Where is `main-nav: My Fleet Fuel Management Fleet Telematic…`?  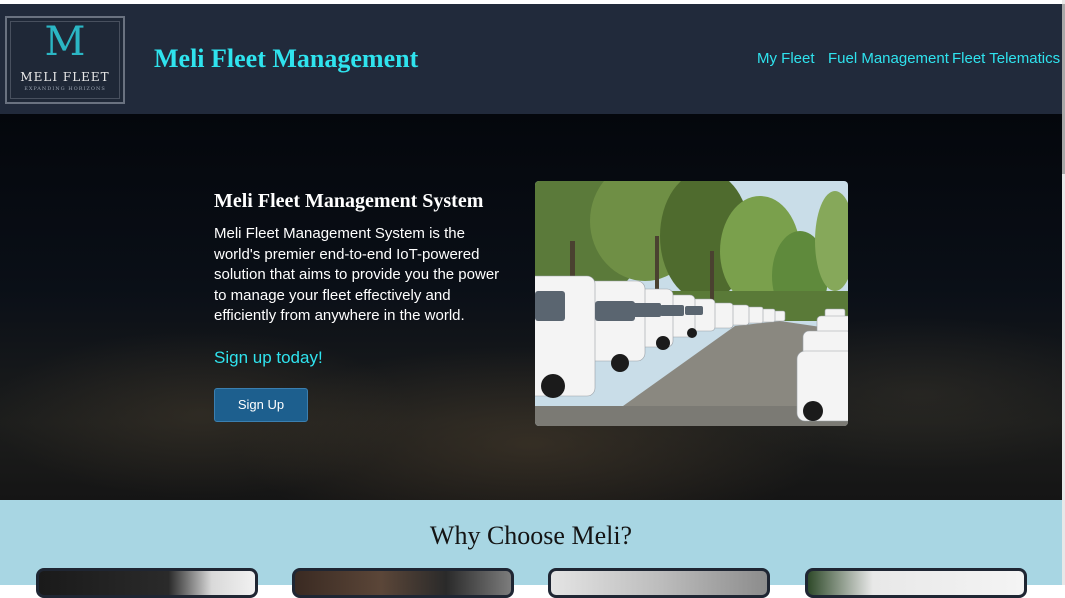 main-nav: My Fleet Fuel Management Fleet Telematic… is located at coordinates (531, 60).